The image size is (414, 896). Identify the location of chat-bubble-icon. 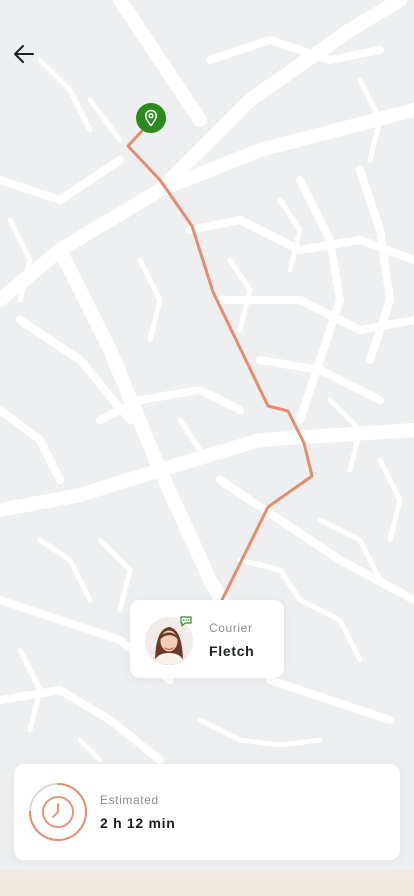
(186, 621).